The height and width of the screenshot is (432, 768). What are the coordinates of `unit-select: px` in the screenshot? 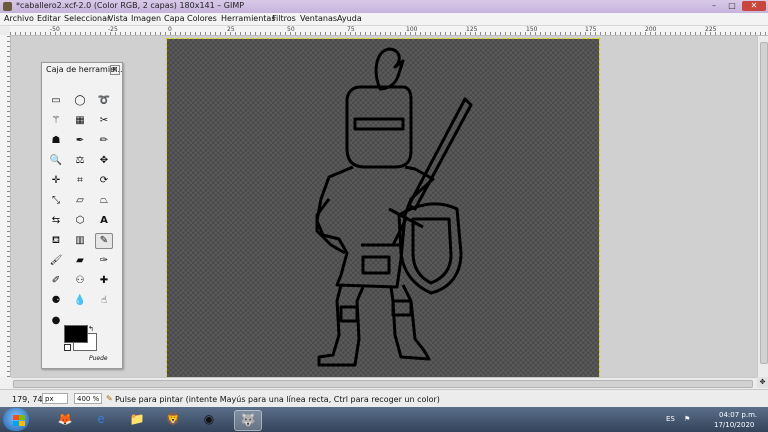 It's located at (55, 398).